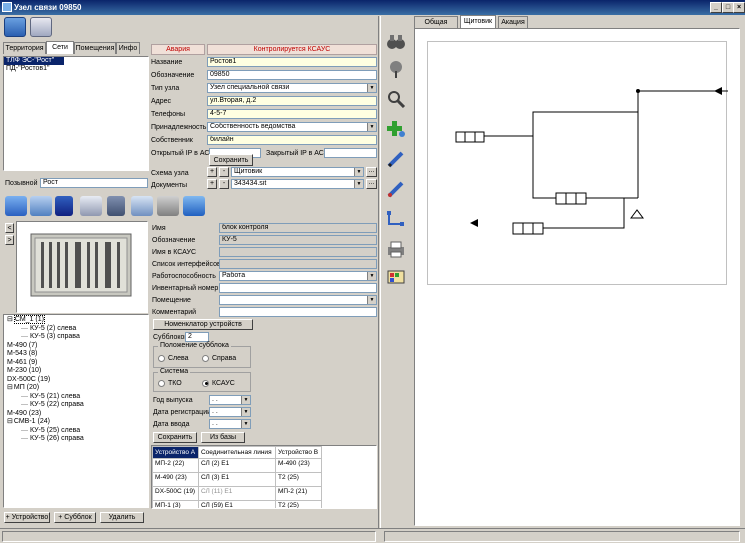 Image resolution: width=745 pixels, height=543 pixels. What do you see at coordinates (218, 383) in the screenshot?
I see `system-ksaus-radio: КСАУС` at bounding box center [218, 383].